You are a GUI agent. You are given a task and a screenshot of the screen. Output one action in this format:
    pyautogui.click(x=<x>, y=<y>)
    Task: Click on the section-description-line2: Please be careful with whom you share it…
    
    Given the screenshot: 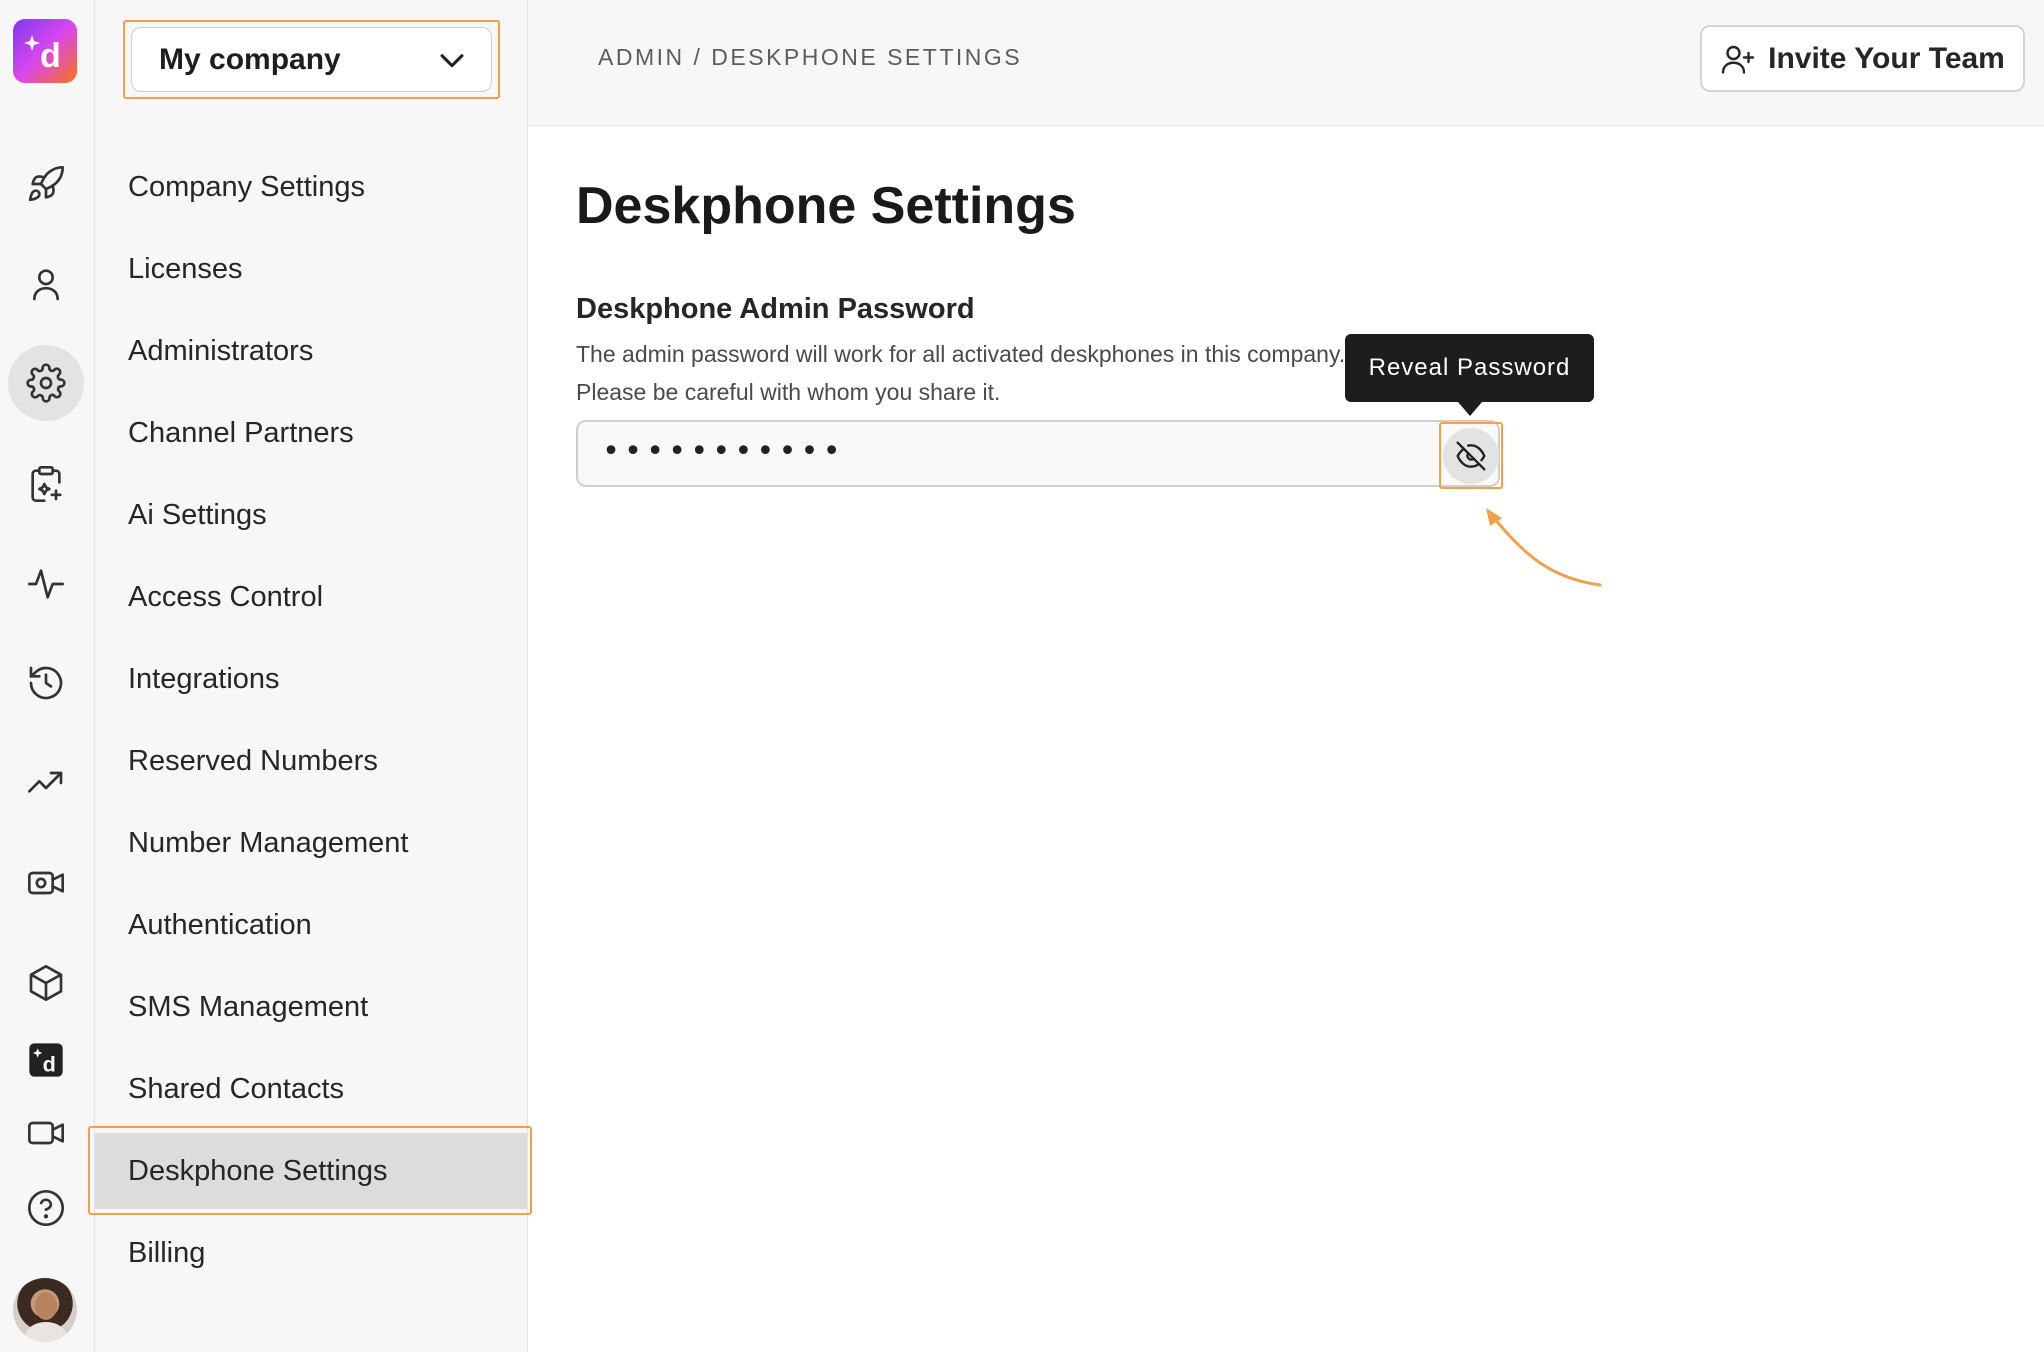 What is the action you would take?
    pyautogui.click(x=788, y=392)
    